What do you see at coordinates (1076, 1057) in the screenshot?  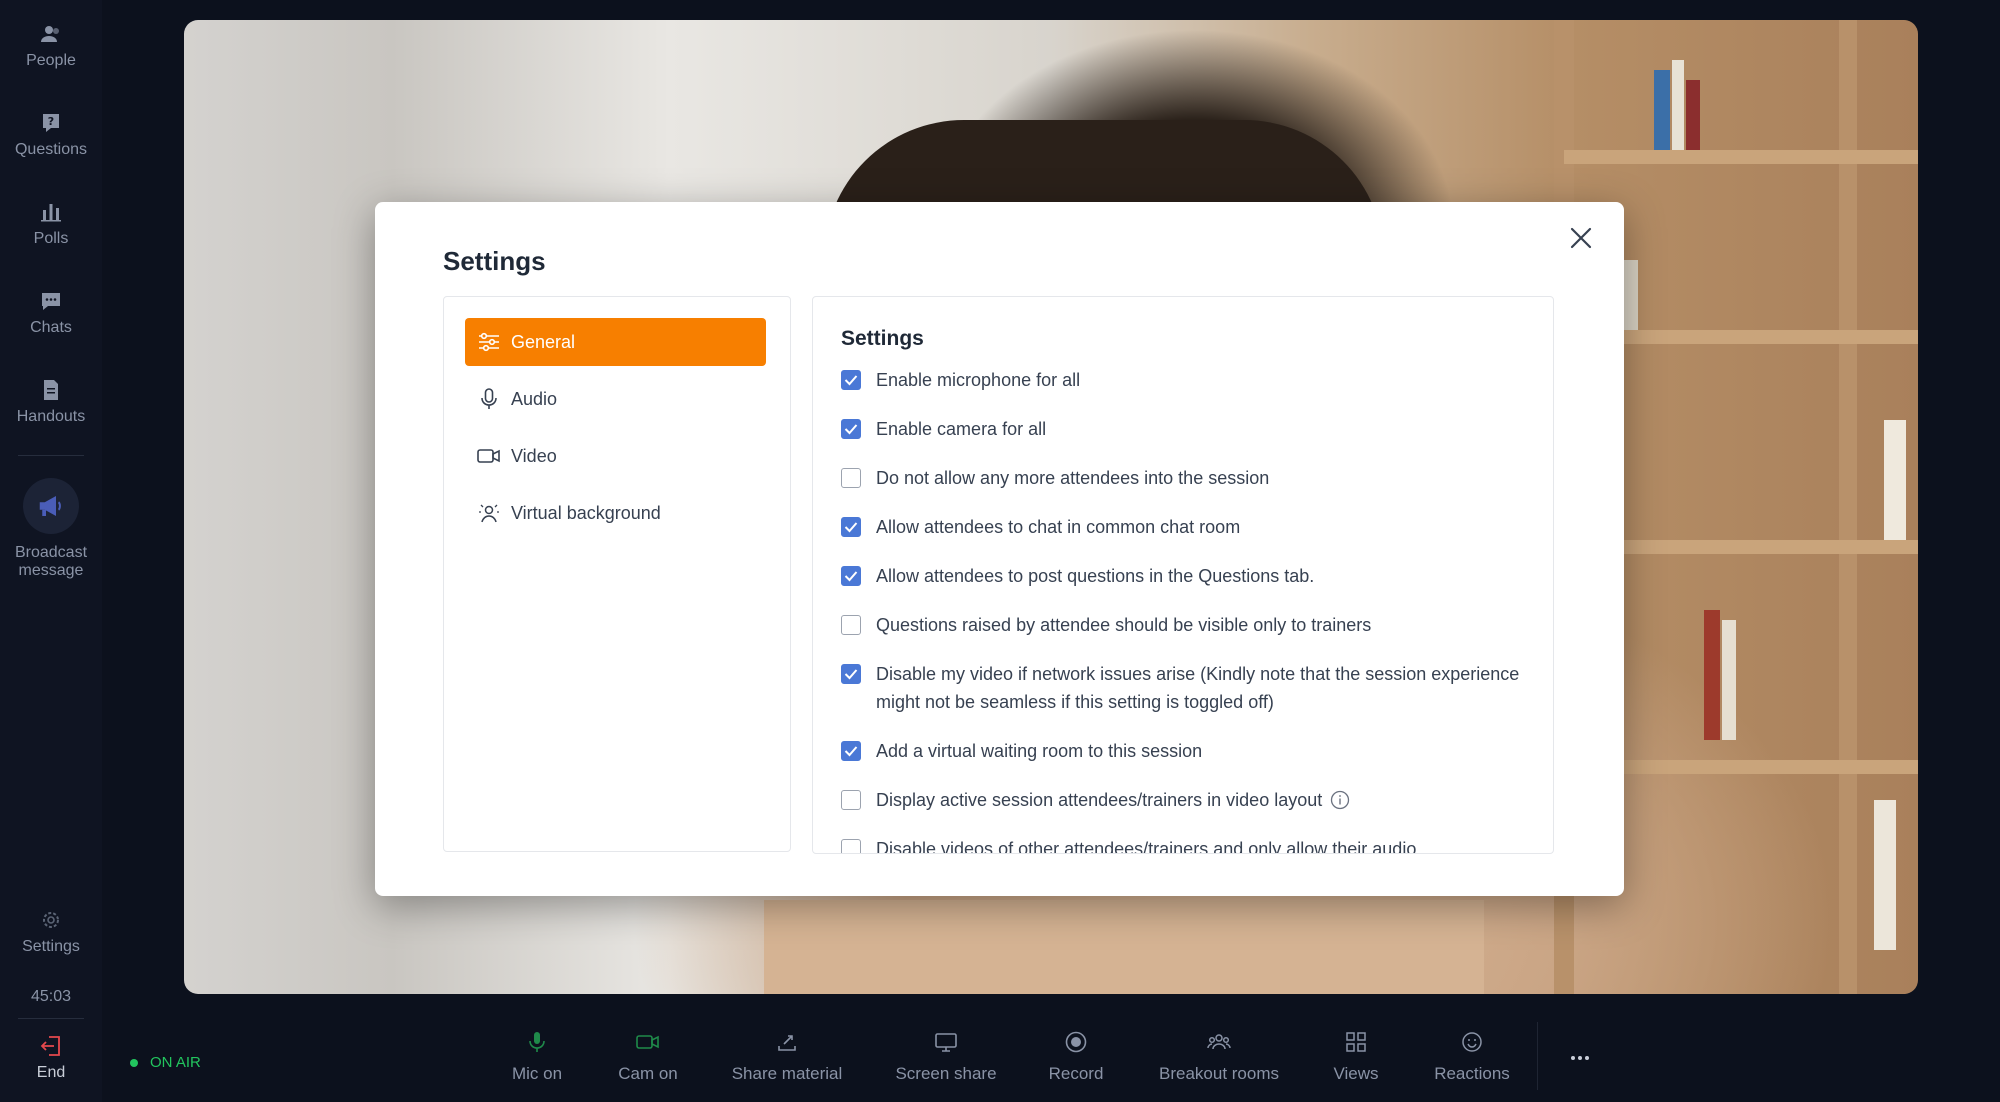 I see `record-button: Record` at bounding box center [1076, 1057].